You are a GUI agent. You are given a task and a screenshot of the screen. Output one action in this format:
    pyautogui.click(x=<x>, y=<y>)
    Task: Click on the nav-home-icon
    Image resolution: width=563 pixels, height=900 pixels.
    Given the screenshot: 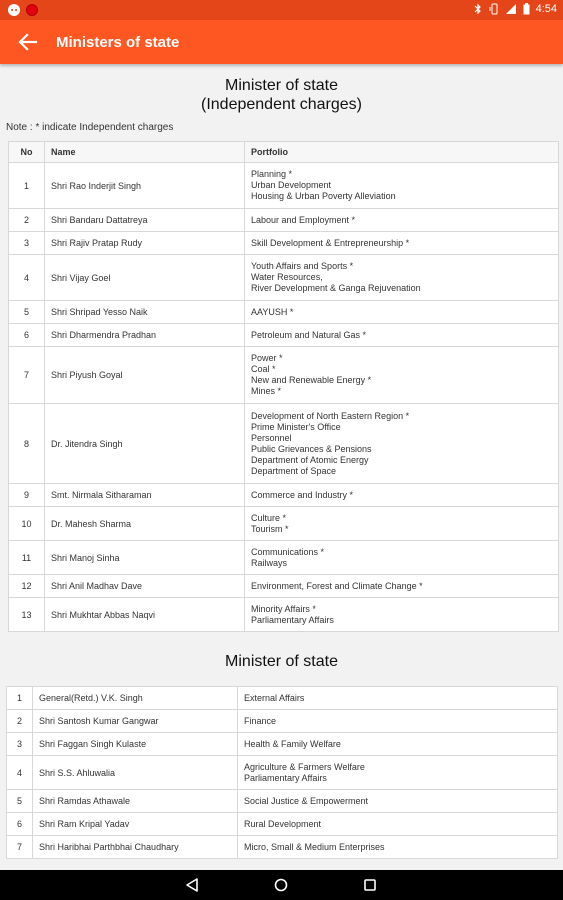 What is the action you would take?
    pyautogui.click(x=281, y=885)
    